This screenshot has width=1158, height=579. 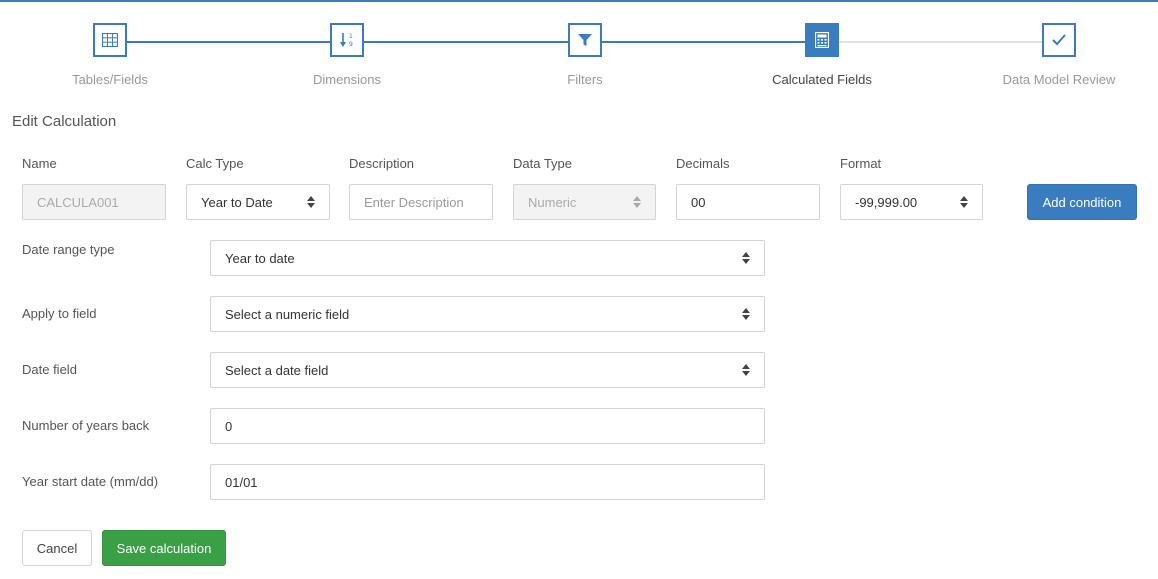 I want to click on name-input-value: CALCULA001, so click(x=78, y=202).